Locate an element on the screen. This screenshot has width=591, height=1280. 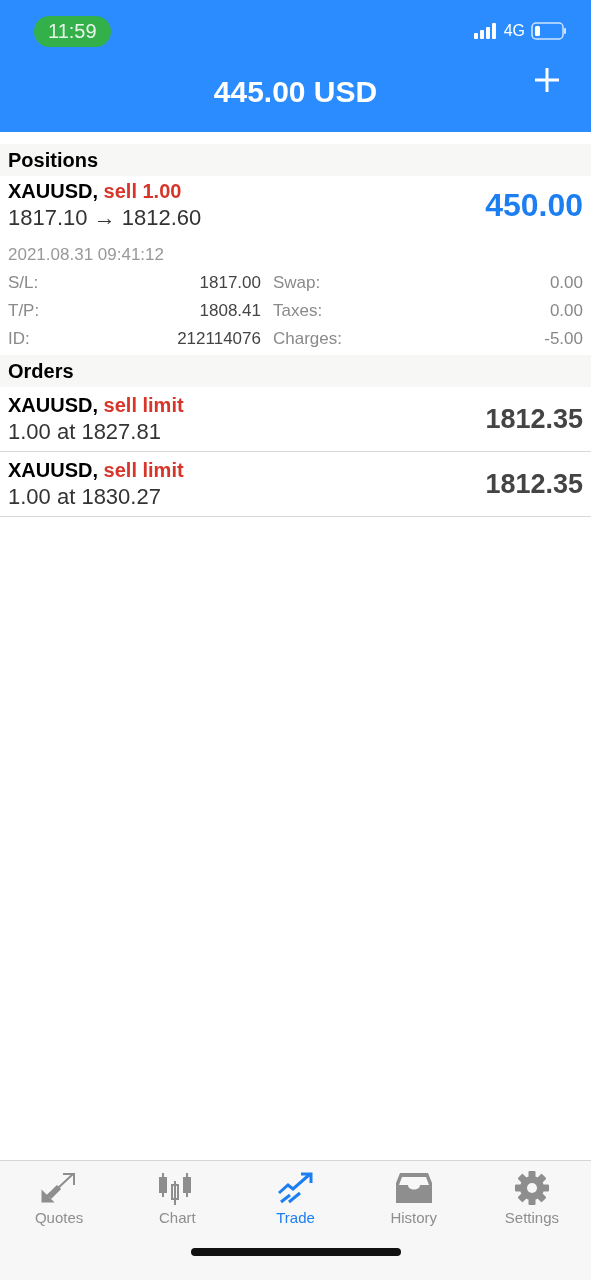
detail-value: -5.00 is located at coordinates (563, 339).